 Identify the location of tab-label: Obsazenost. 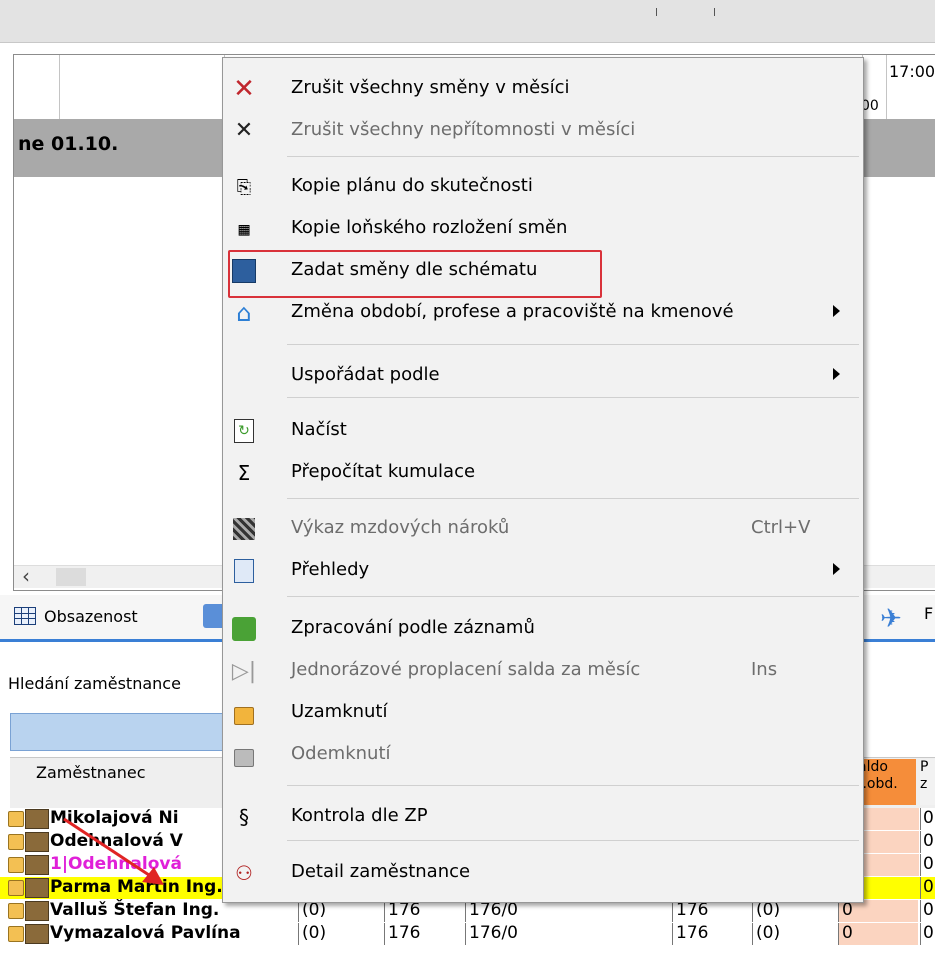
(91, 616).